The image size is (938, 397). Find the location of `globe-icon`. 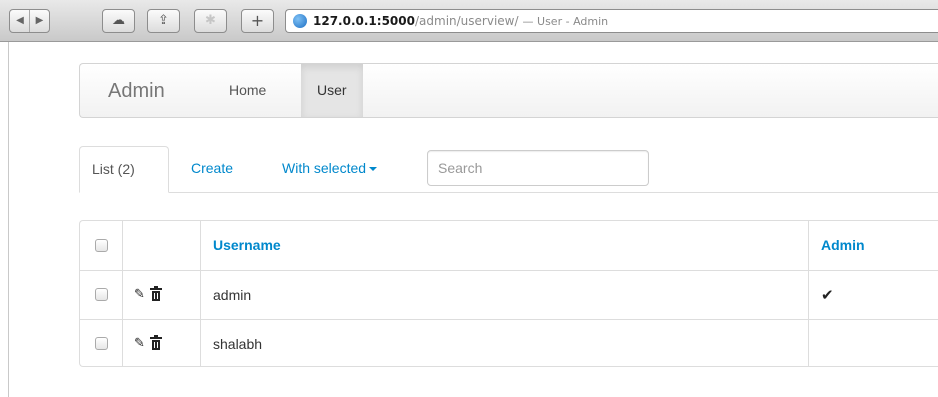

globe-icon is located at coordinates (300, 21).